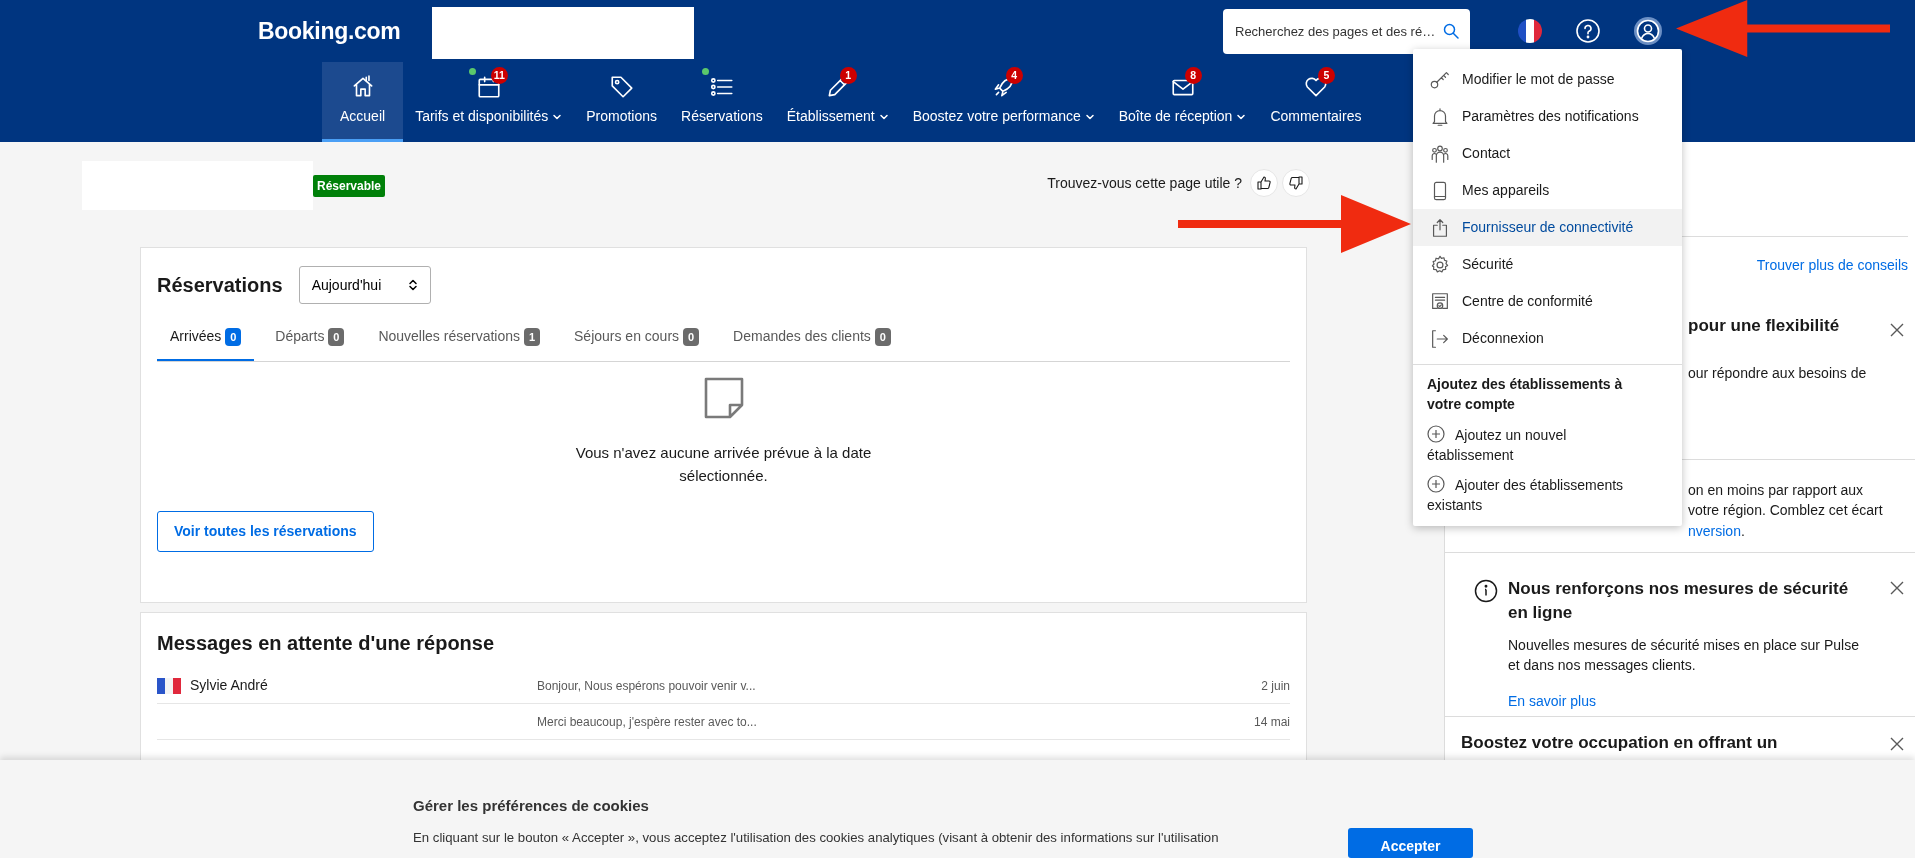  Describe the element at coordinates (1547, 338) in the screenshot. I see `menu-item: Déconnexion` at that location.